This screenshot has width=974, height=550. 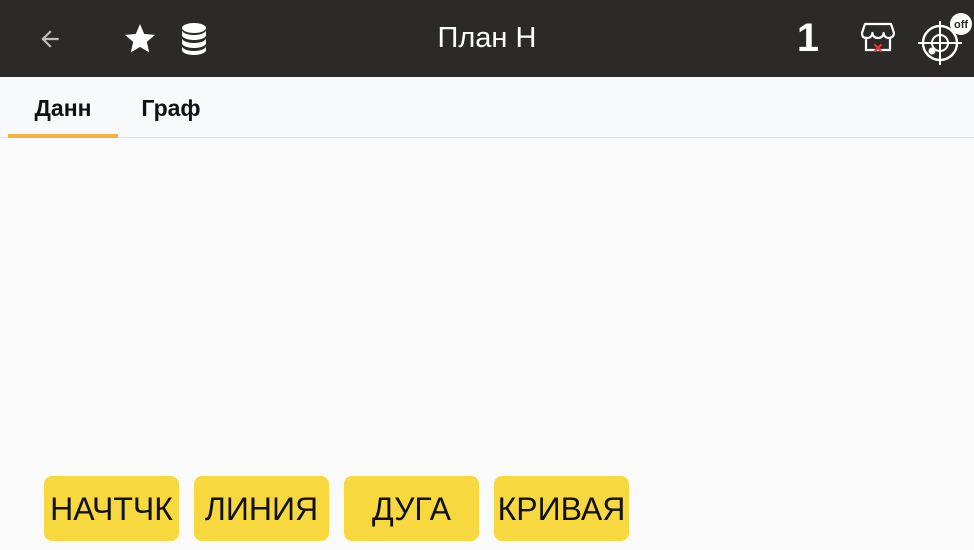 I want to click on tab-bar: Данн Граф, so click(x=487, y=107).